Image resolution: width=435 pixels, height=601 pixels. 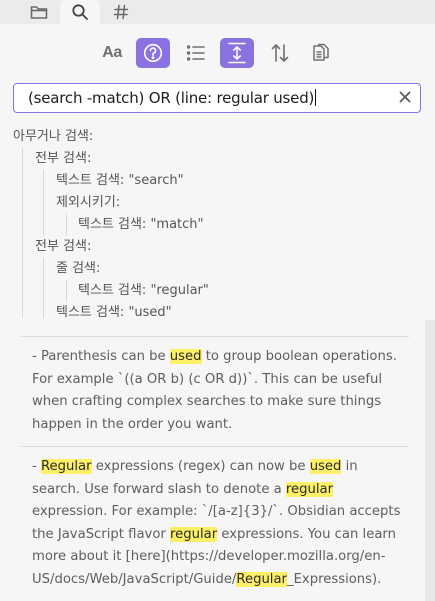 I want to click on search-icon, so click(x=80, y=12).